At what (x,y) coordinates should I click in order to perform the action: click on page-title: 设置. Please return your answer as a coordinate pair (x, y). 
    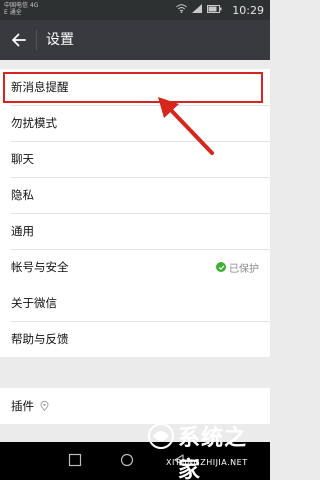
    Looking at the image, I should click on (60, 40).